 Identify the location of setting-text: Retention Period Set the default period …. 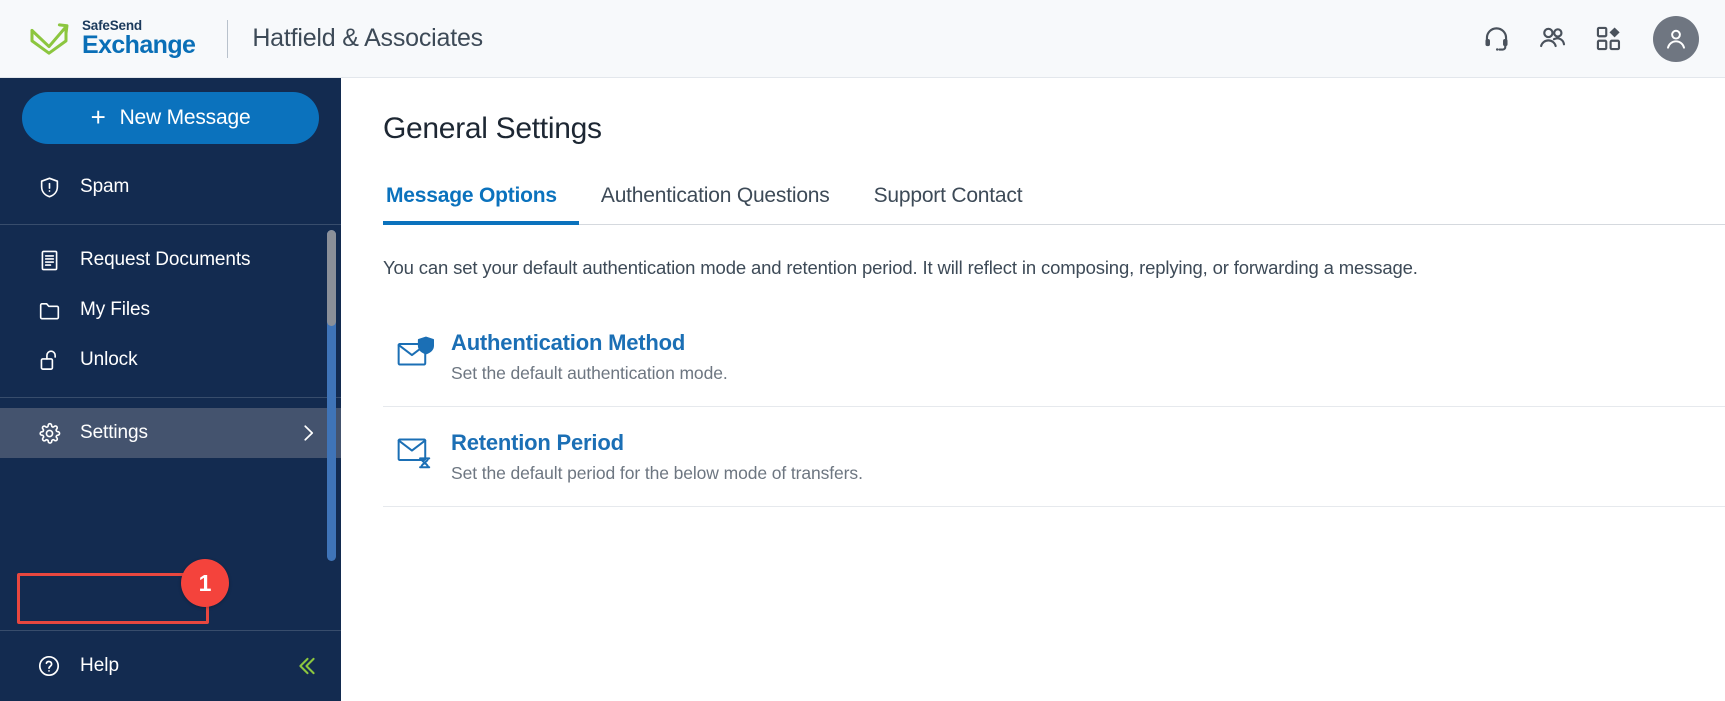
(1088, 456).